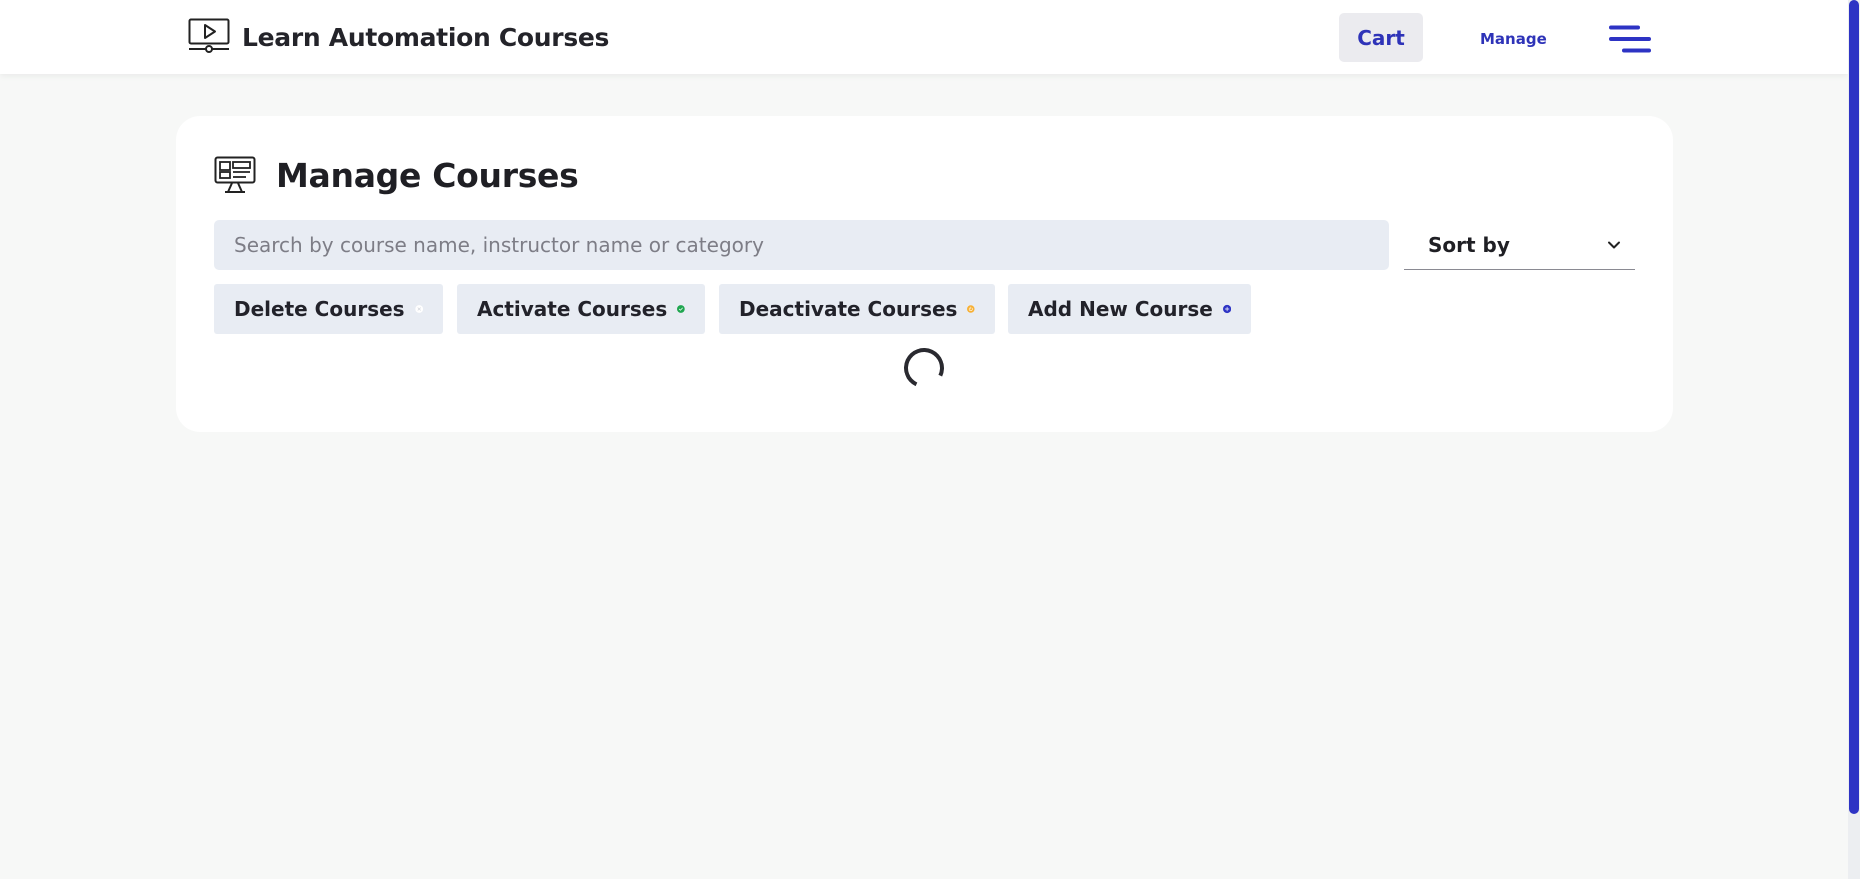 The width and height of the screenshot is (1860, 879). I want to click on activate-courses-button: Activate Courses, so click(581, 309).